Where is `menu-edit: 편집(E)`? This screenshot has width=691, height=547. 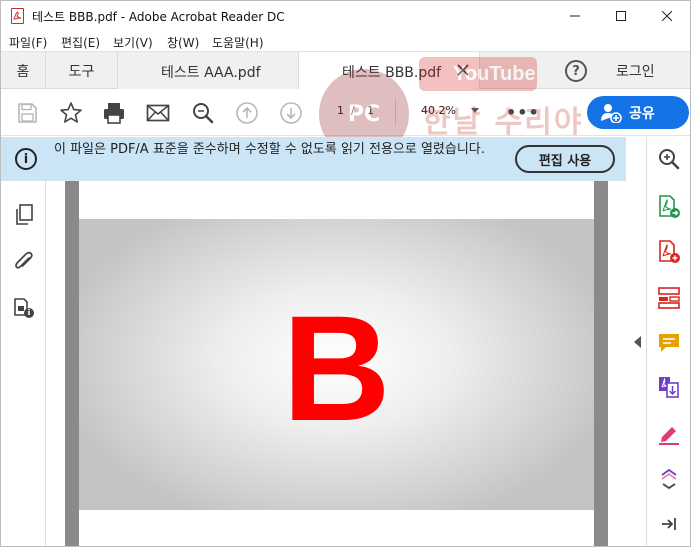 menu-edit: 편집(E) is located at coordinates (80, 42).